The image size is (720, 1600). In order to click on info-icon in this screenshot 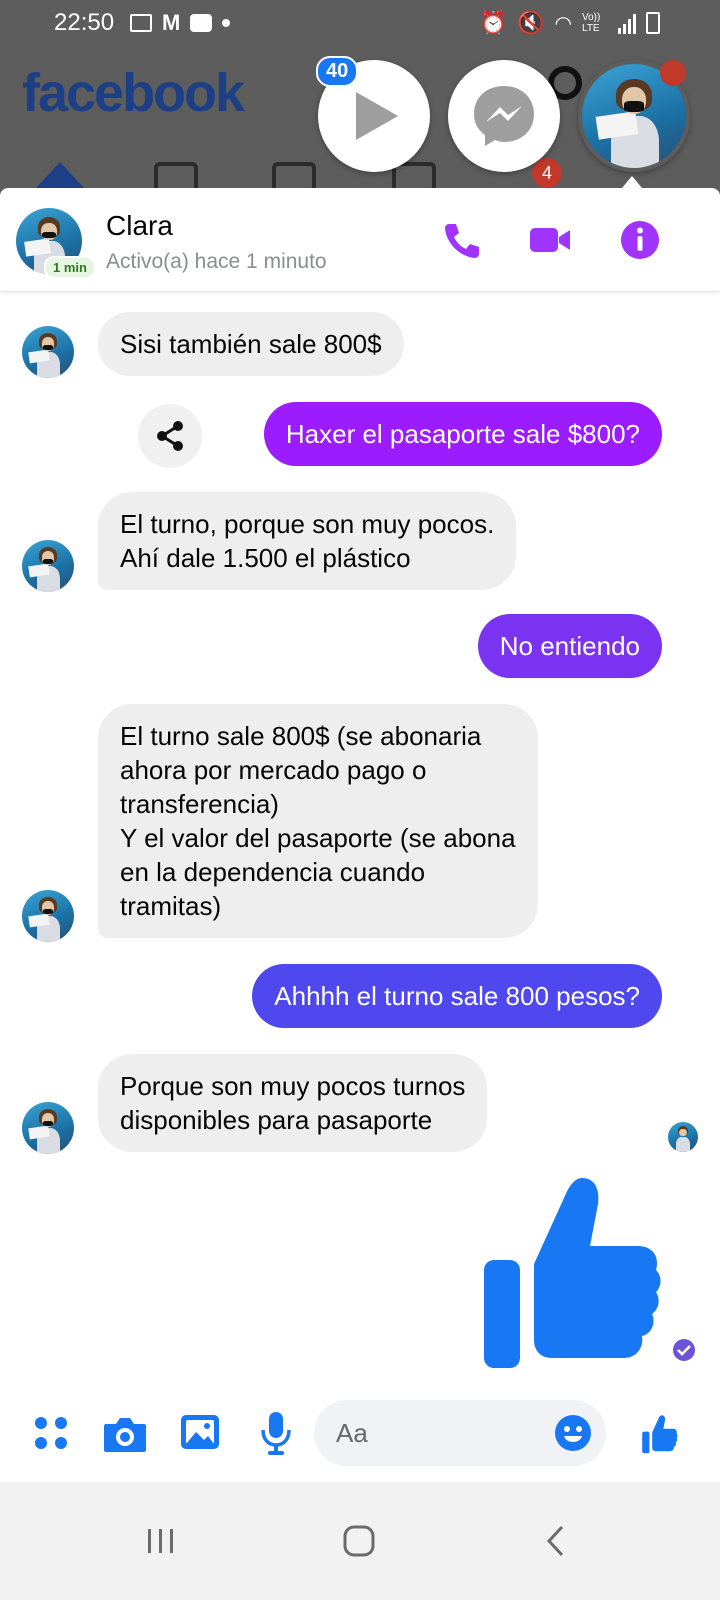, I will do `click(640, 240)`.